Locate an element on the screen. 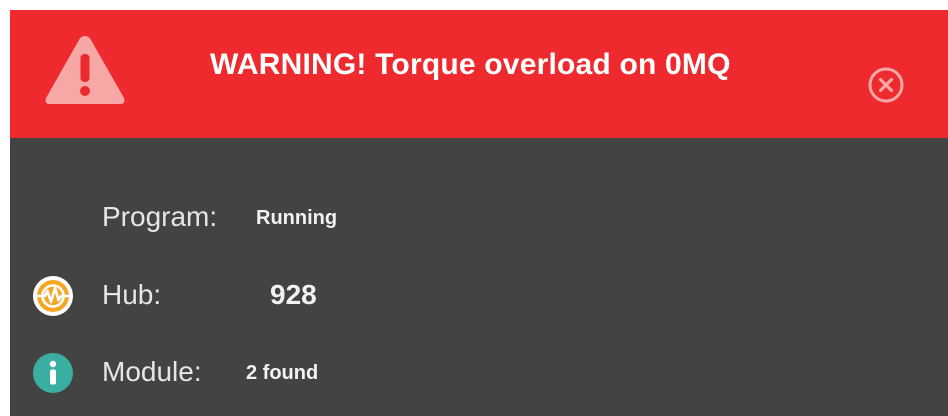  hub-value: 928 is located at coordinates (293, 294).